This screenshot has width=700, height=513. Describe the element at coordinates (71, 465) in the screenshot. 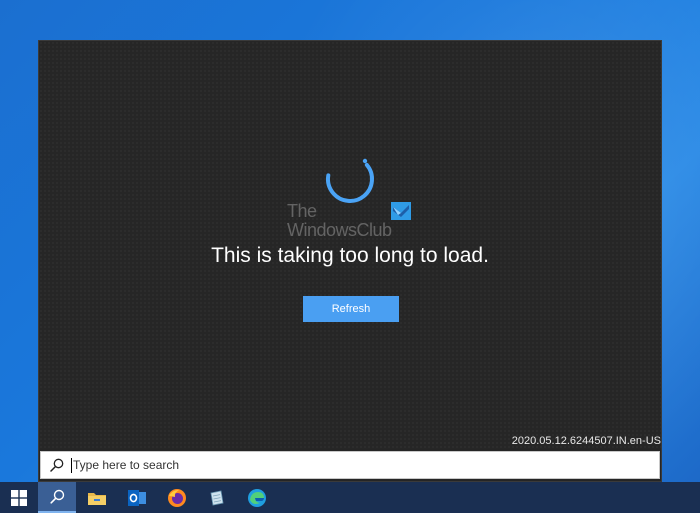

I see `text-caret` at that location.